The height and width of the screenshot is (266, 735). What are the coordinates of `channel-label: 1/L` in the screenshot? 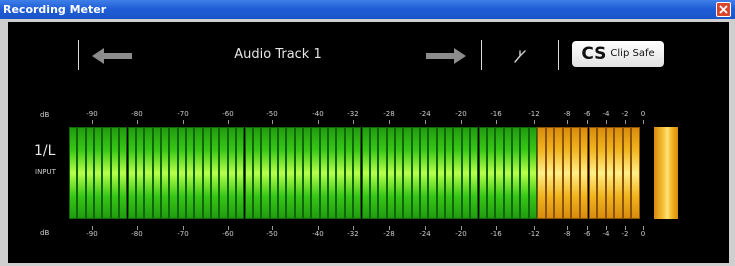 It's located at (45, 151).